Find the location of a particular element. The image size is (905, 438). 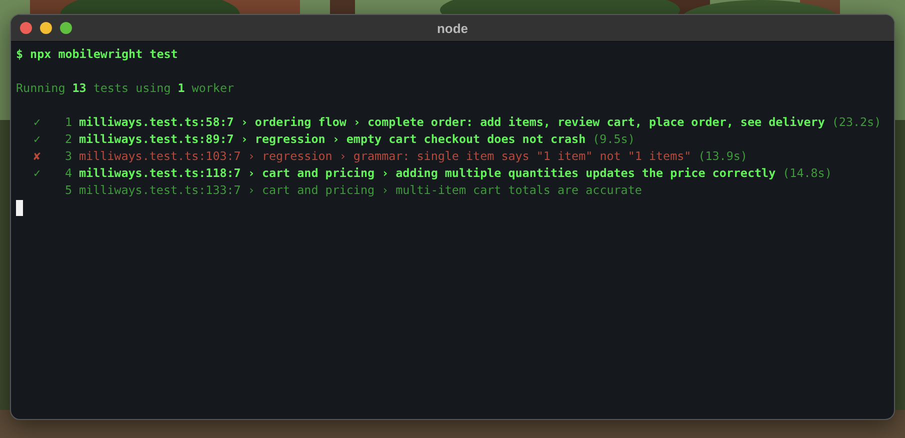

test-duration: (14.8s) is located at coordinates (807, 173).